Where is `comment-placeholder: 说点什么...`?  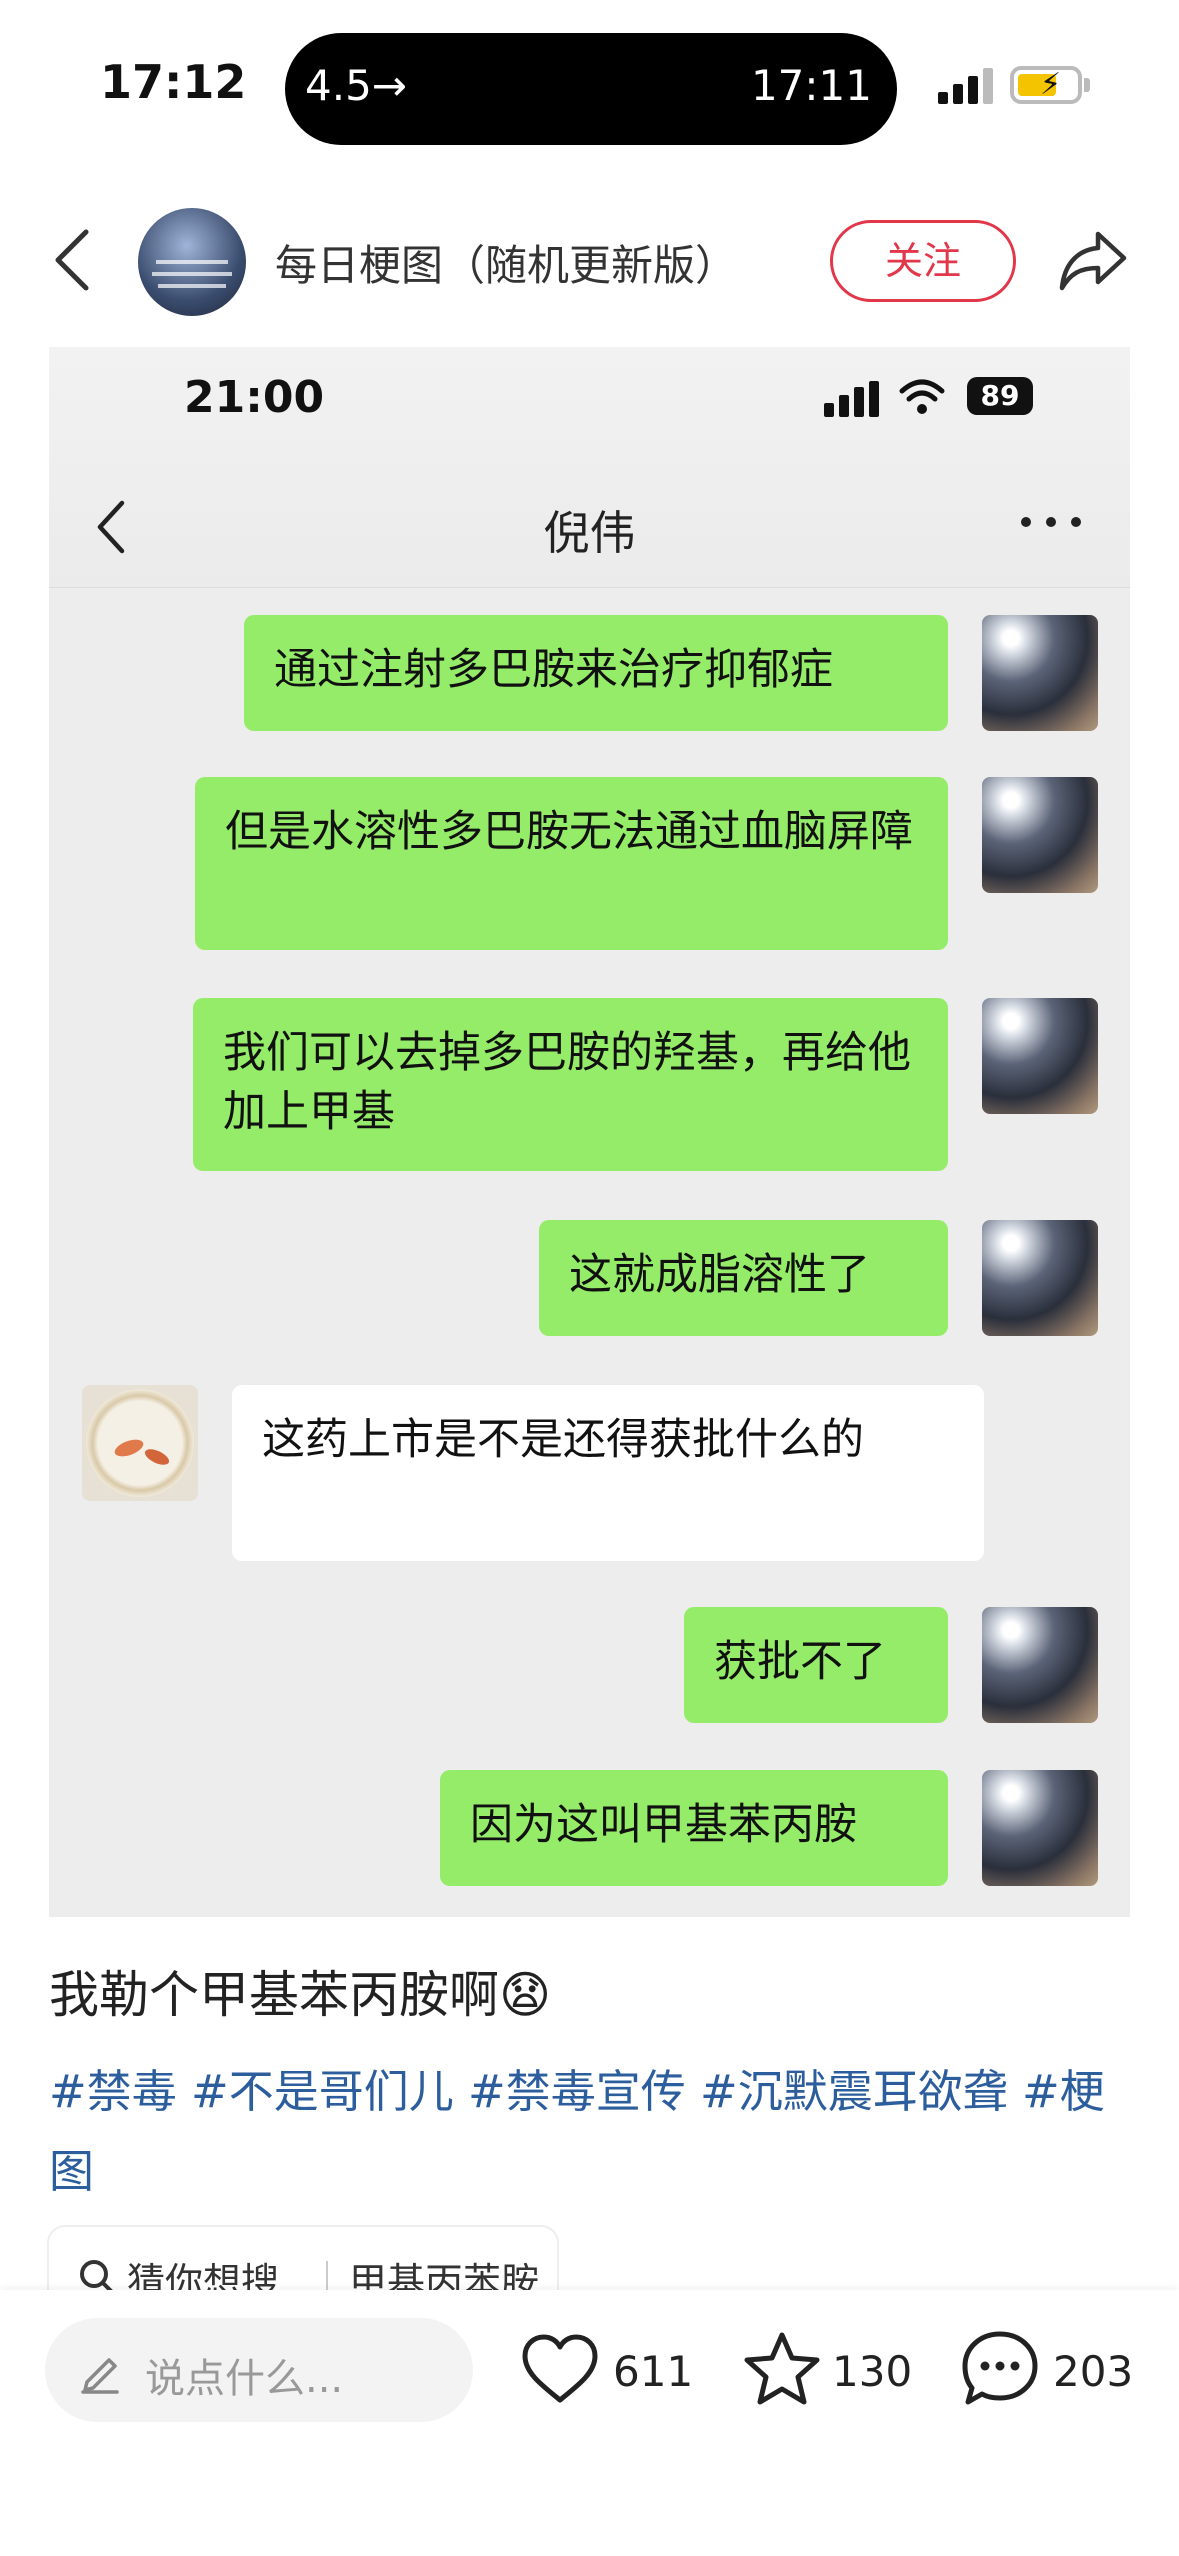 comment-placeholder: 说点什么... is located at coordinates (244, 2379).